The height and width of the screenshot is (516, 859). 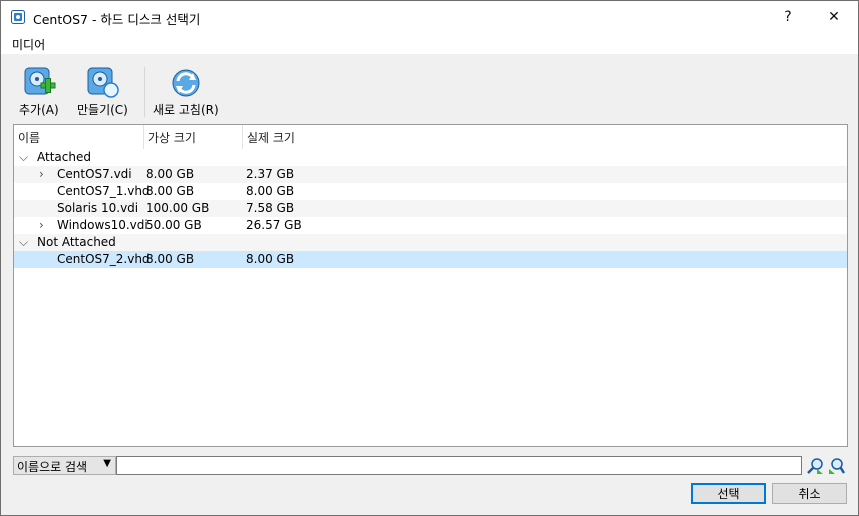 I want to click on toolbar-separator, so click(x=144, y=92).